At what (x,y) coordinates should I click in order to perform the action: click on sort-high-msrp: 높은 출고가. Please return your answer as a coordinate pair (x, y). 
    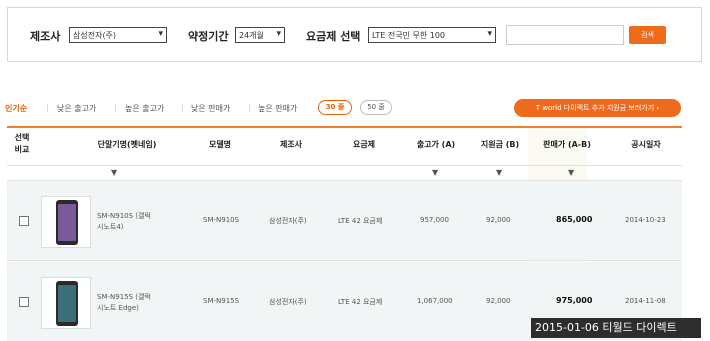
    Looking at the image, I should click on (144, 108).